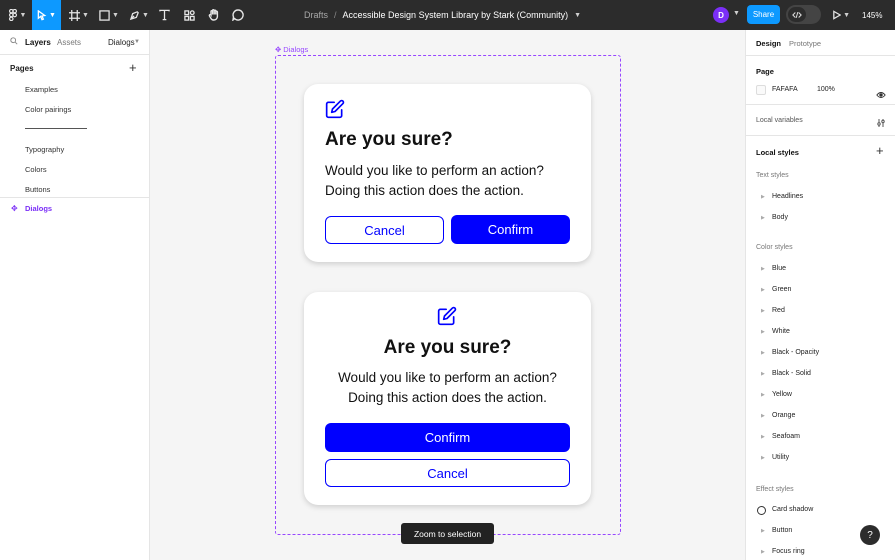 This screenshot has height=560, width=895. Describe the element at coordinates (17, 15) in the screenshot. I see `figma-menu-icon: ▼` at that location.